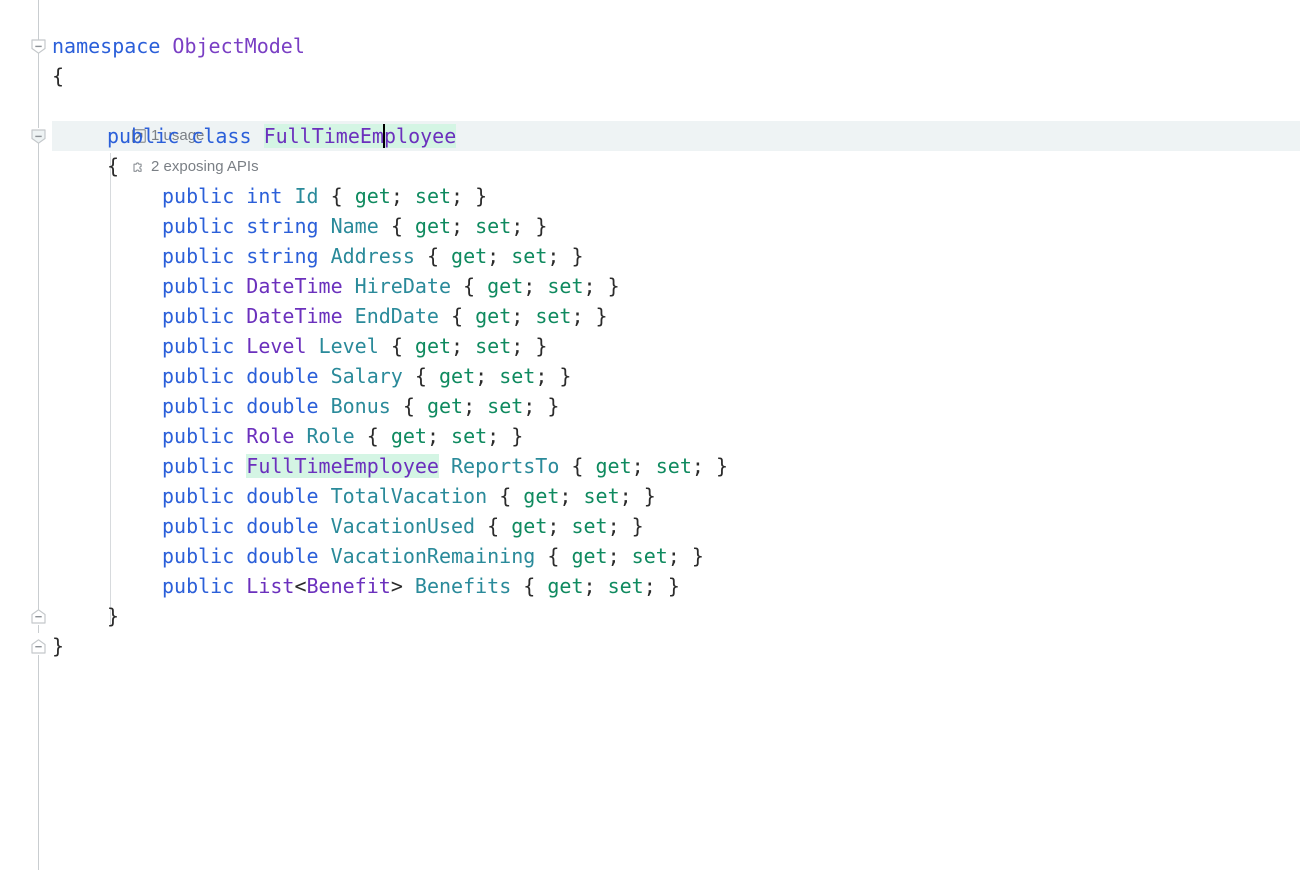 This screenshot has width=1300, height=870. I want to click on angle-bracket-open: <, so click(300, 586).